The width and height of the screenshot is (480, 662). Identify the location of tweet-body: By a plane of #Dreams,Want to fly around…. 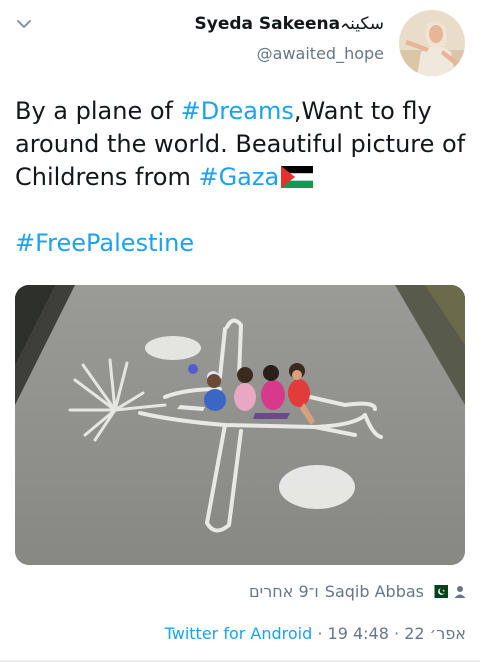
(242, 144).